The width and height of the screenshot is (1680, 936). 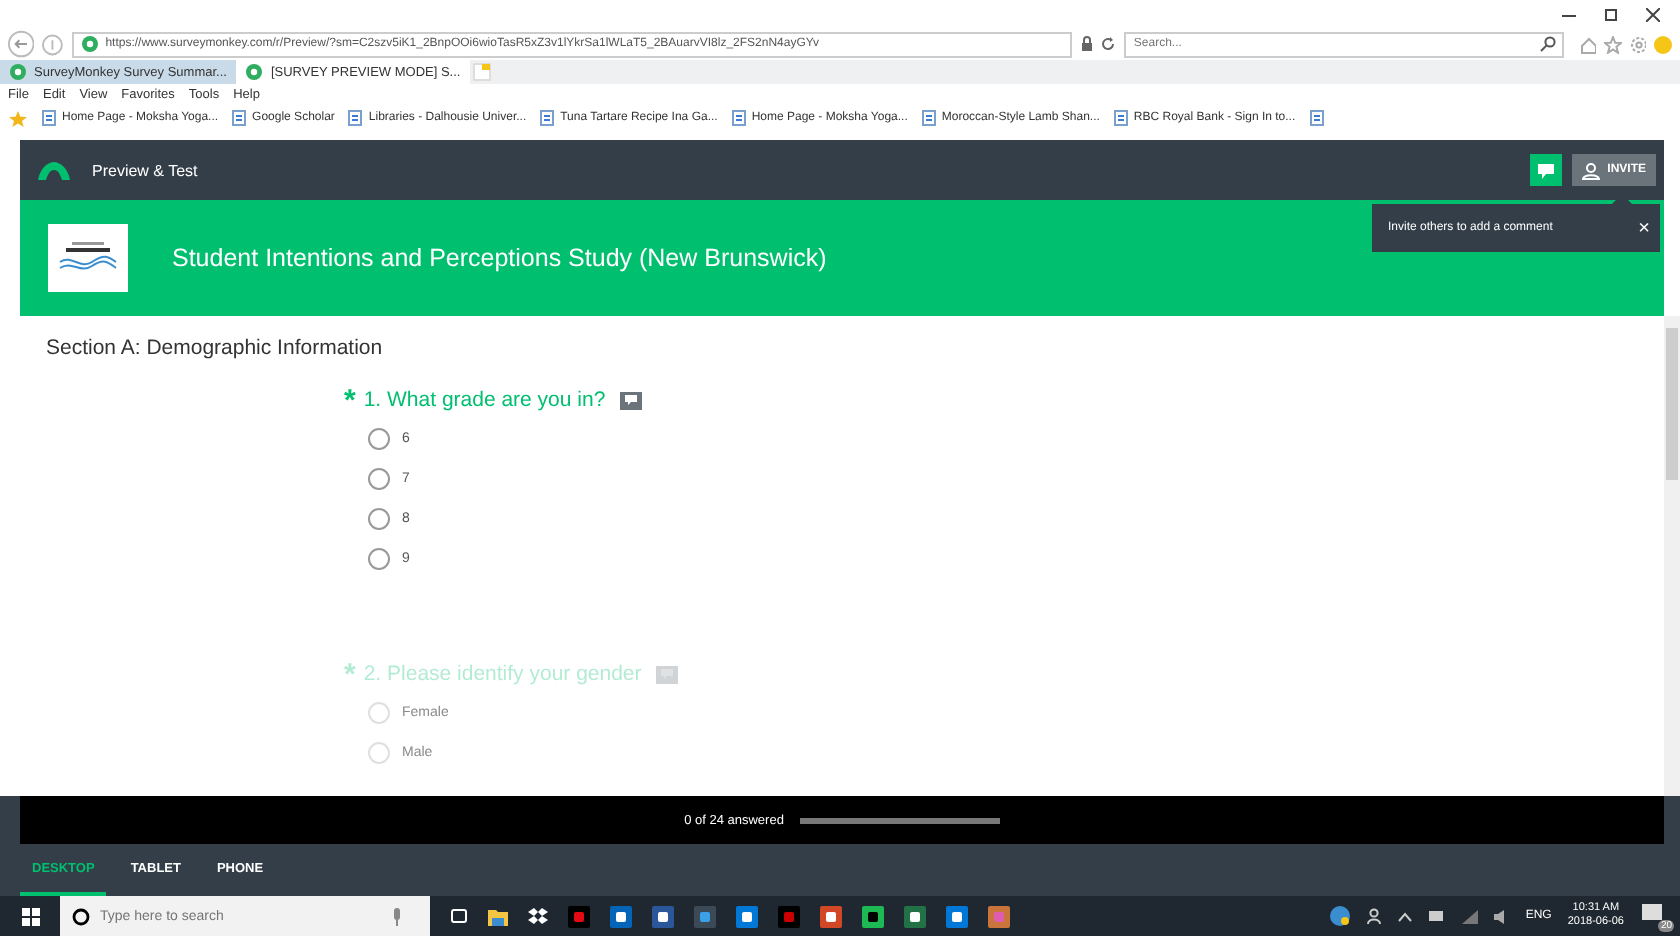 I want to click on chevron-up-icon, so click(x=1404, y=916).